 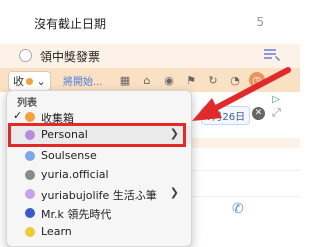 I want to click on annotation-arrow-icon, so click(x=241, y=94).